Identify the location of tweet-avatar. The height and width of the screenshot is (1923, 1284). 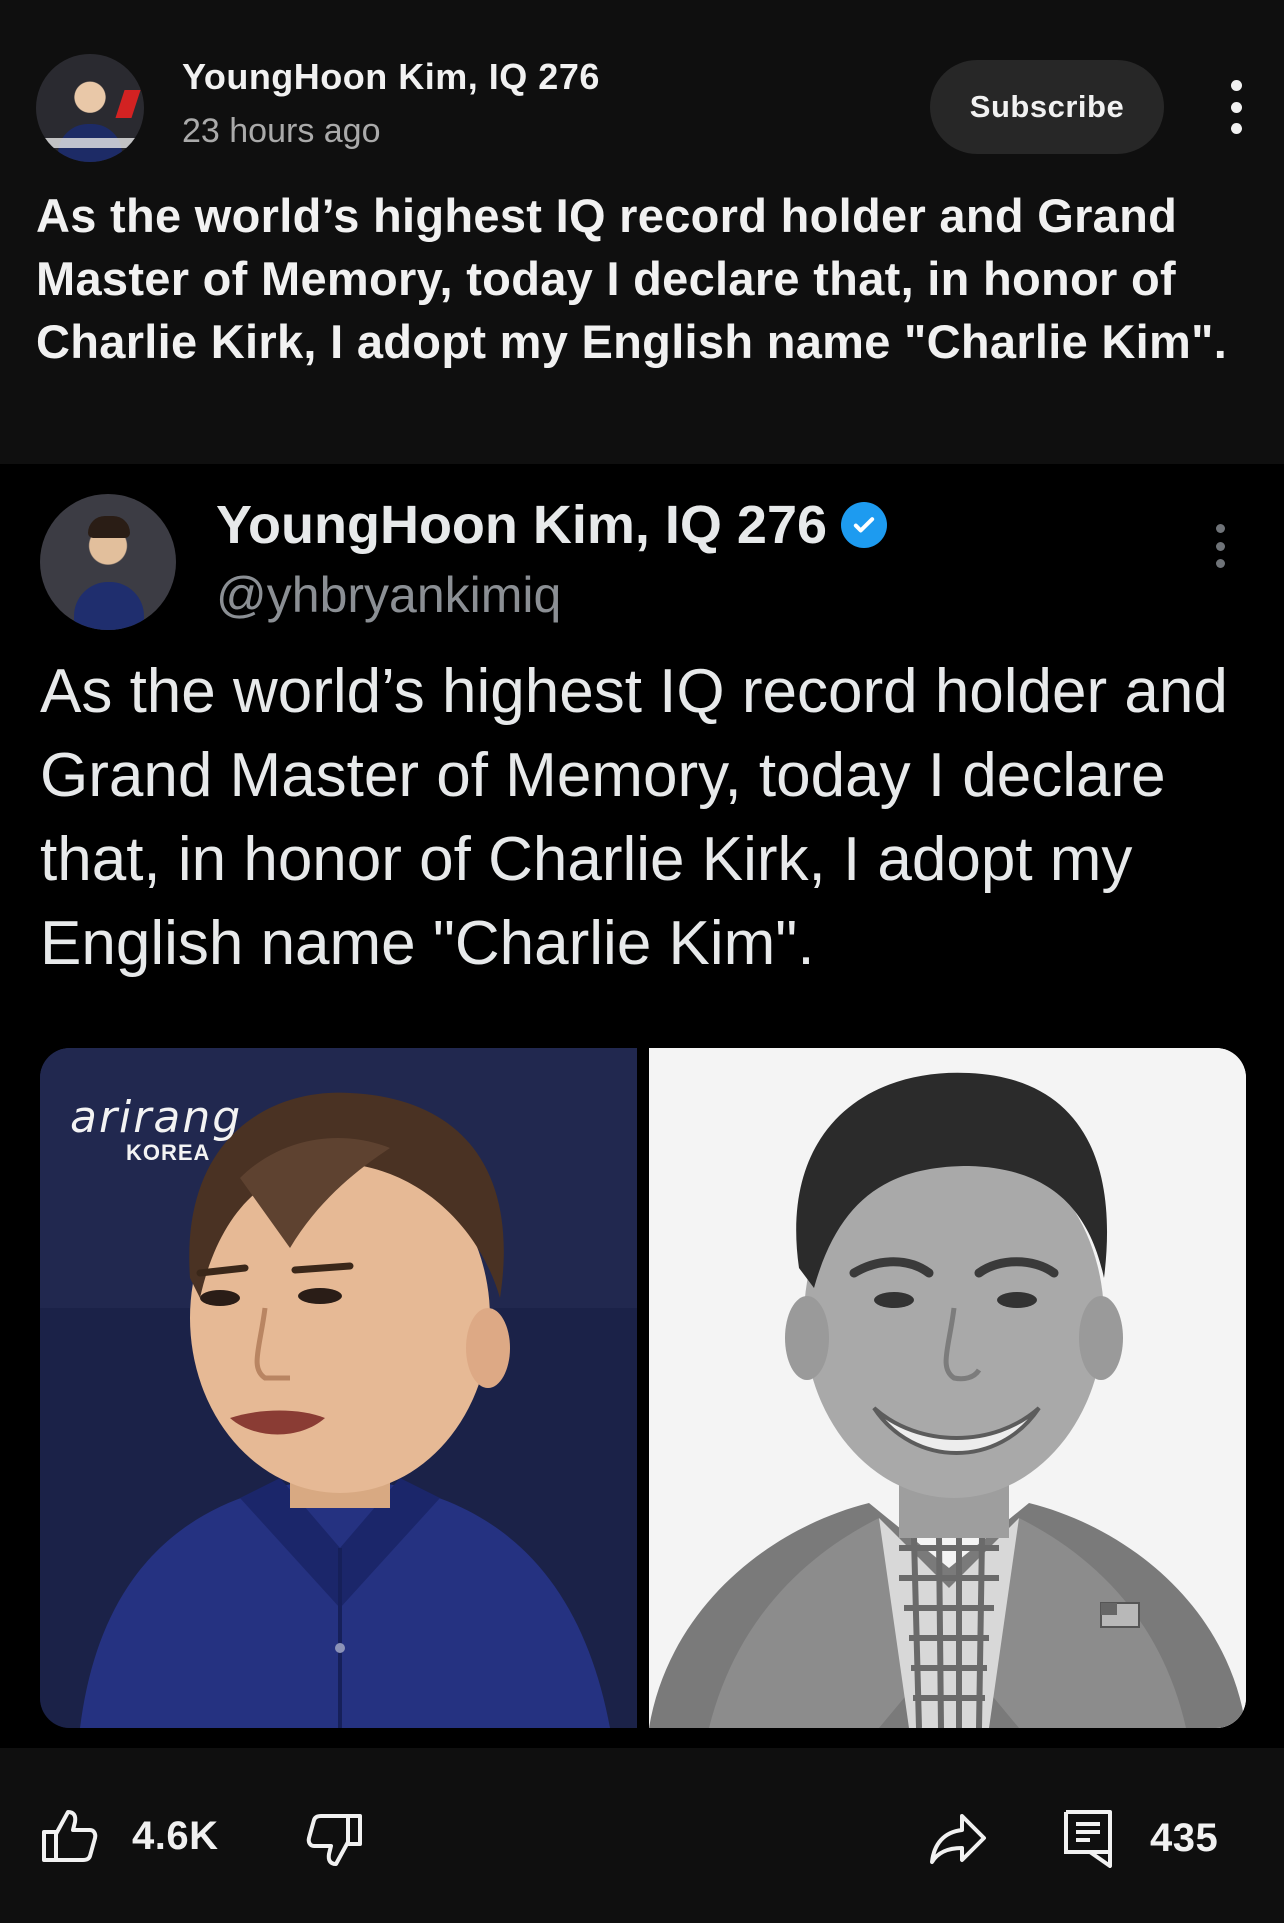
(108, 562).